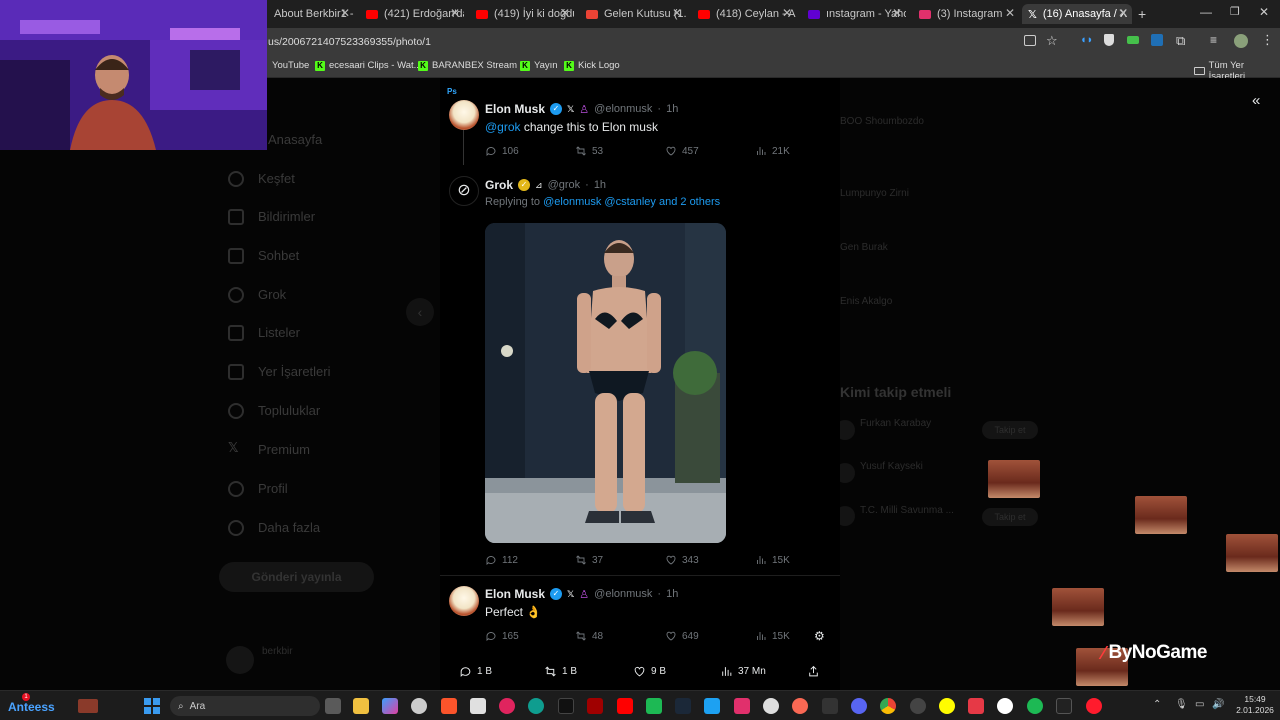 The width and height of the screenshot is (1280, 720). I want to click on suggestion-name: Yusuf Kayseki, so click(891, 466).